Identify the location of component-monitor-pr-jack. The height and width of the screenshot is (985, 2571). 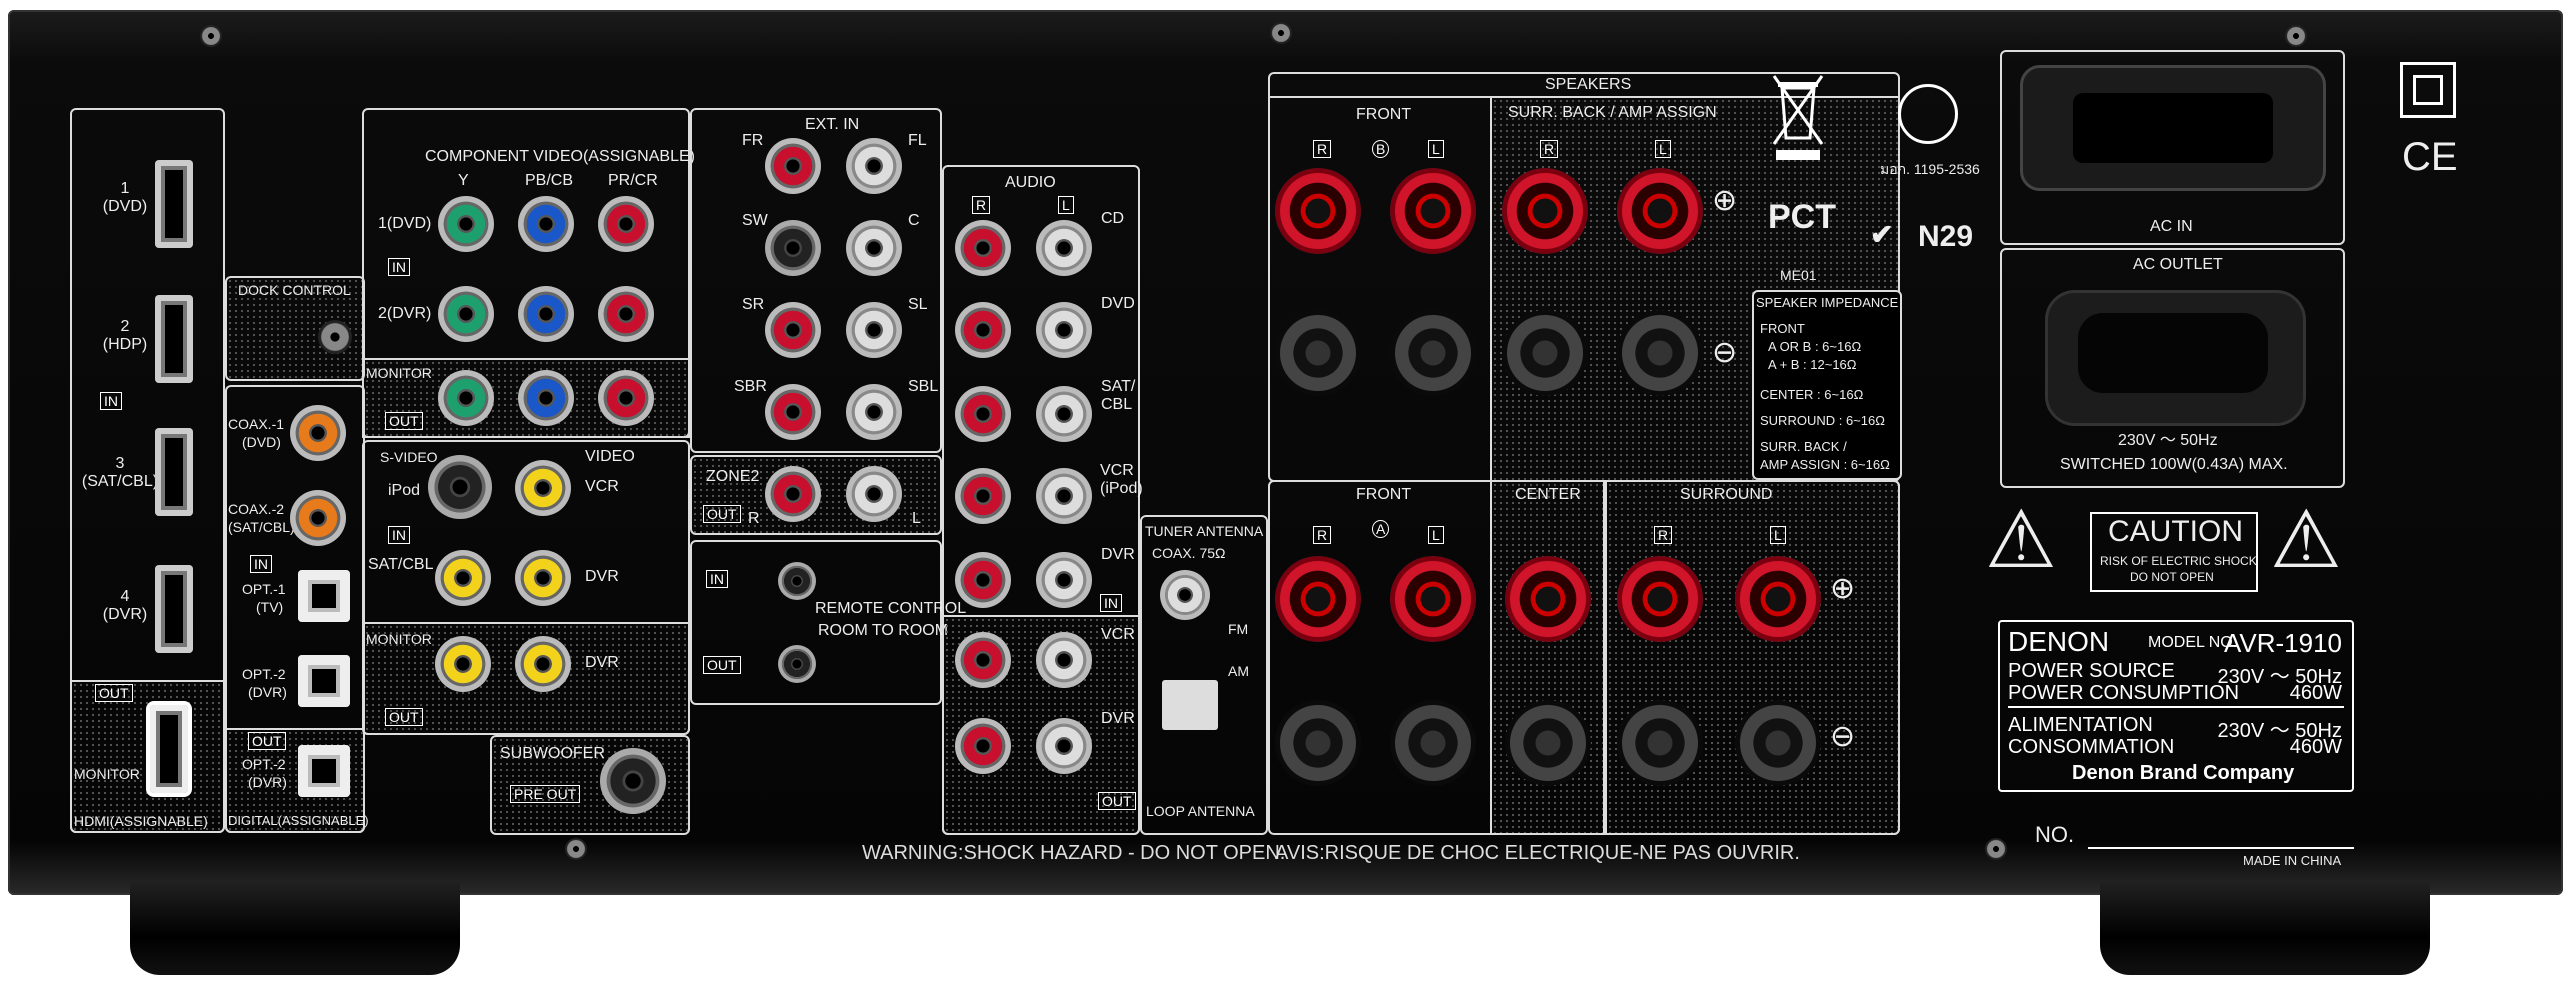
(626, 398).